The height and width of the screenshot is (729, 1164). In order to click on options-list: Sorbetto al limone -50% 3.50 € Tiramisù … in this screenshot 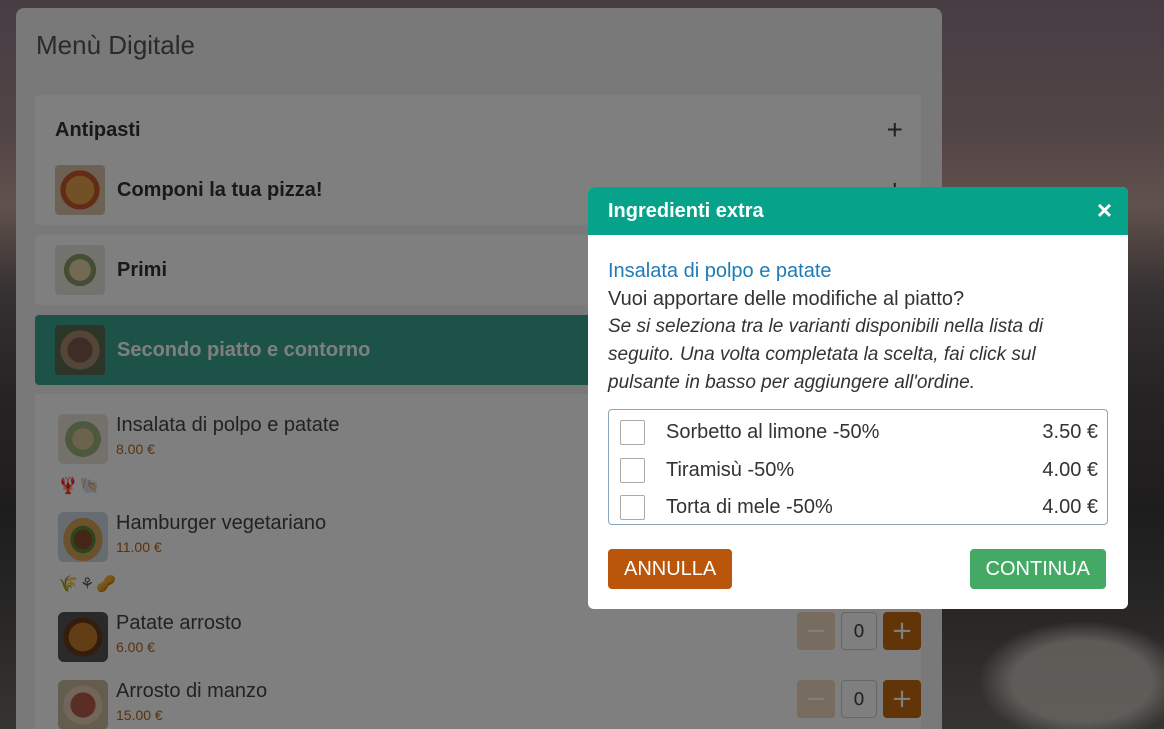, I will do `click(858, 467)`.